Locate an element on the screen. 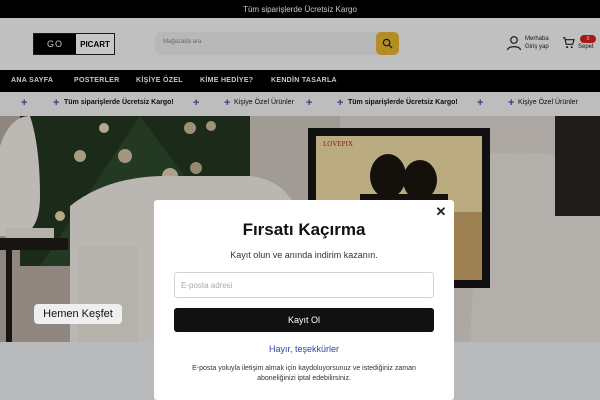 This screenshot has height=400, width=600. email-field is located at coordinates (304, 285).